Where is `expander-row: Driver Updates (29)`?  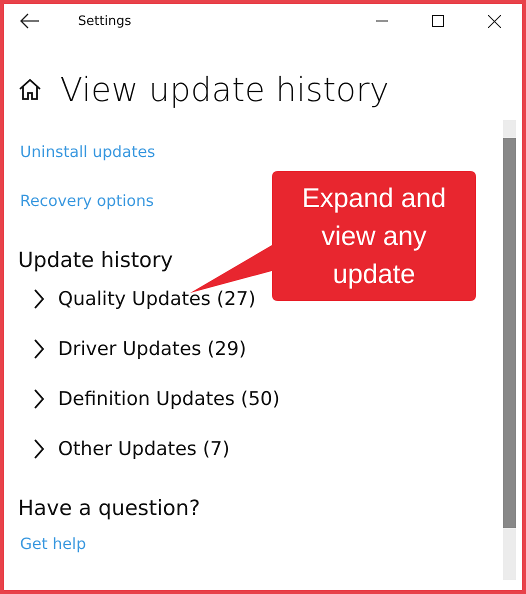 expander-row: Driver Updates (29) is located at coordinates (139, 349).